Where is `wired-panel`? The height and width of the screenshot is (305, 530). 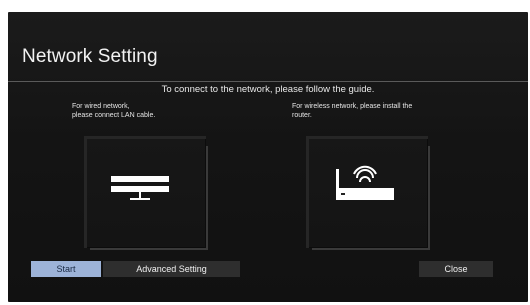
wired-panel is located at coordinates (146, 193).